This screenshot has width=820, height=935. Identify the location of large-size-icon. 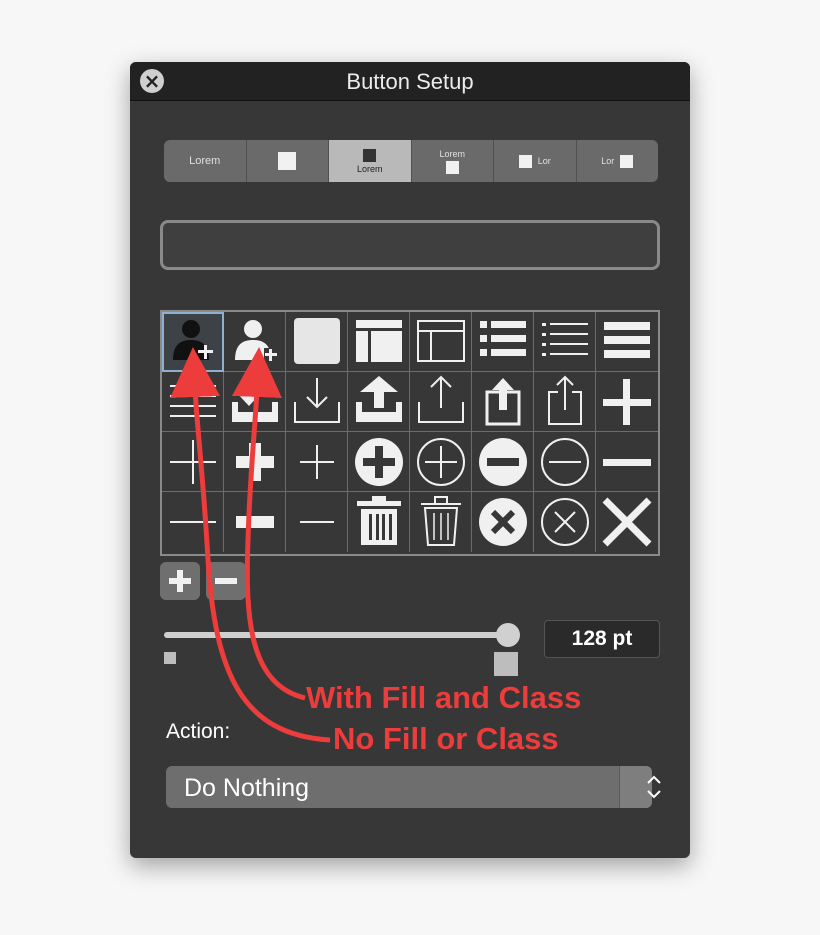
(506, 664).